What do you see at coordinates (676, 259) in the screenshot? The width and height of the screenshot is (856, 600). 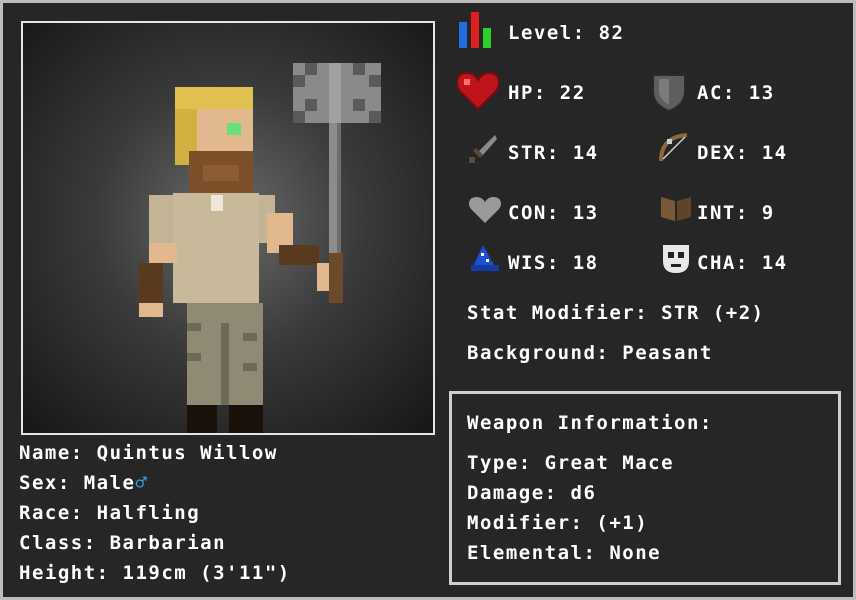 I see `mask-icon` at bounding box center [676, 259].